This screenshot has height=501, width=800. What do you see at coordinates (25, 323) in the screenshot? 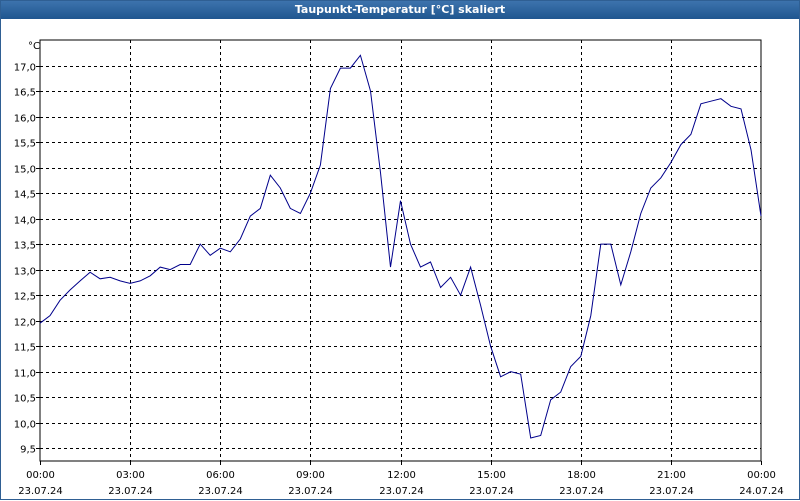
I see `y-tick-label: 12,0` at bounding box center [25, 323].